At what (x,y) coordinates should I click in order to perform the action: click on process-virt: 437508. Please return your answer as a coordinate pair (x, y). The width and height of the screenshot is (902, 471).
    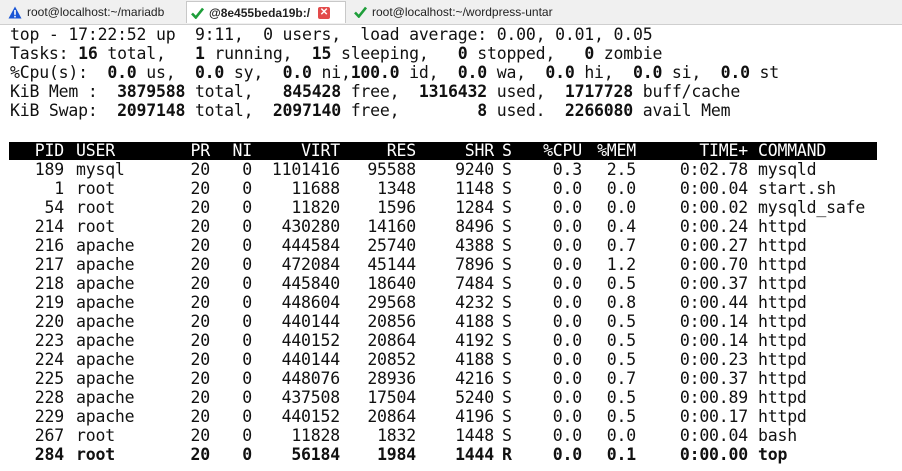
    Looking at the image, I should click on (311, 397).